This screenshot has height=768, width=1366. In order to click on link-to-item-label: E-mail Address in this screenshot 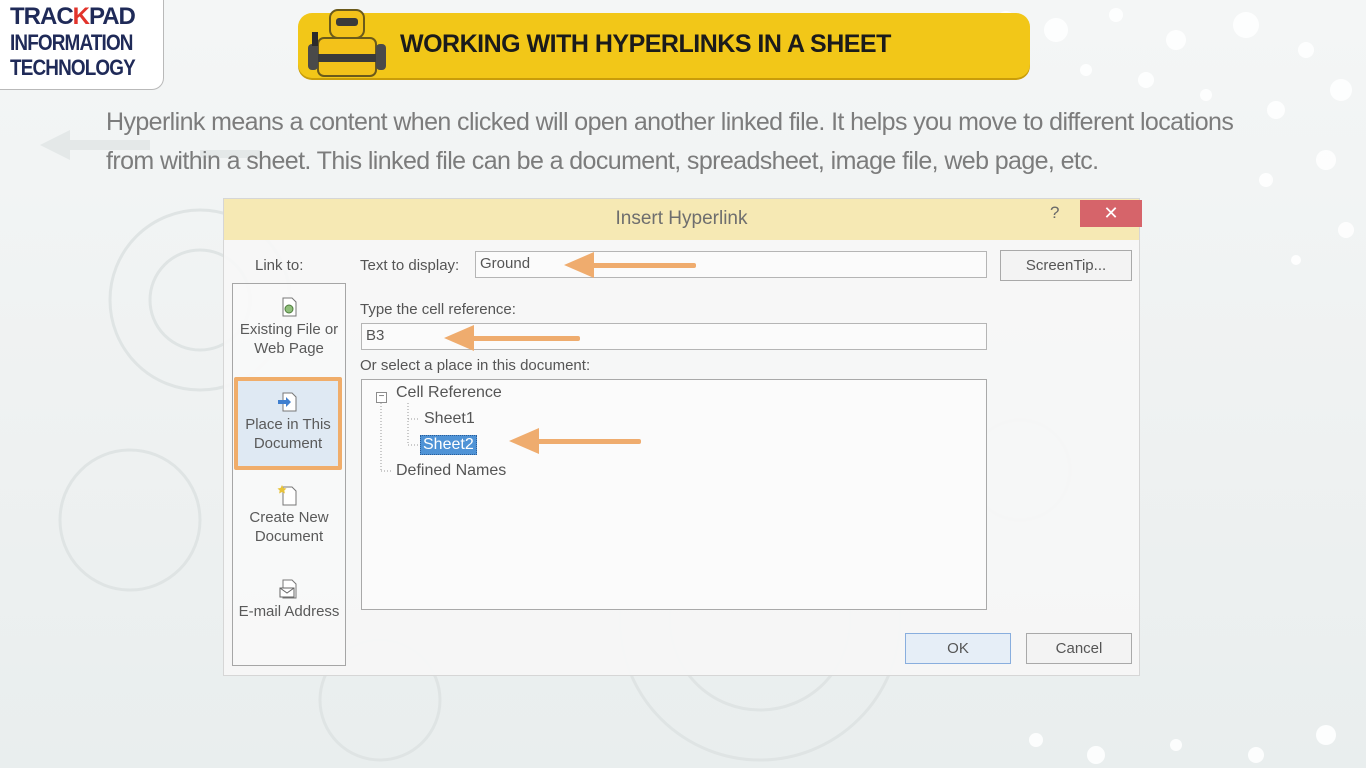, I will do `click(289, 611)`.